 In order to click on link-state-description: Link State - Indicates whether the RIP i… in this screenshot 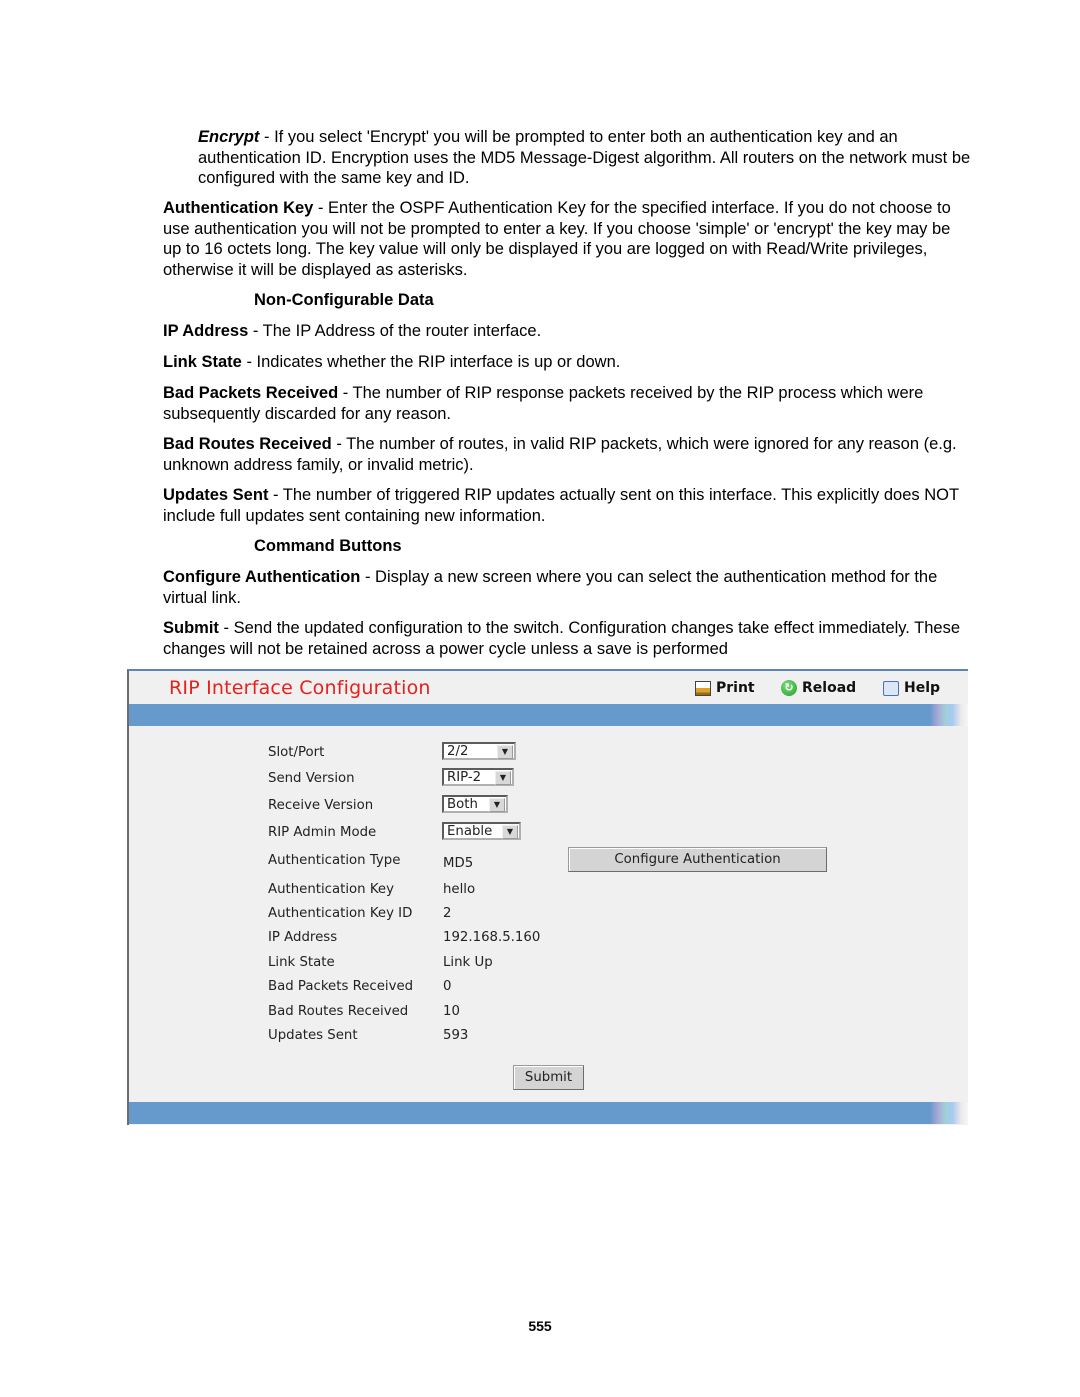, I will do `click(392, 362)`.